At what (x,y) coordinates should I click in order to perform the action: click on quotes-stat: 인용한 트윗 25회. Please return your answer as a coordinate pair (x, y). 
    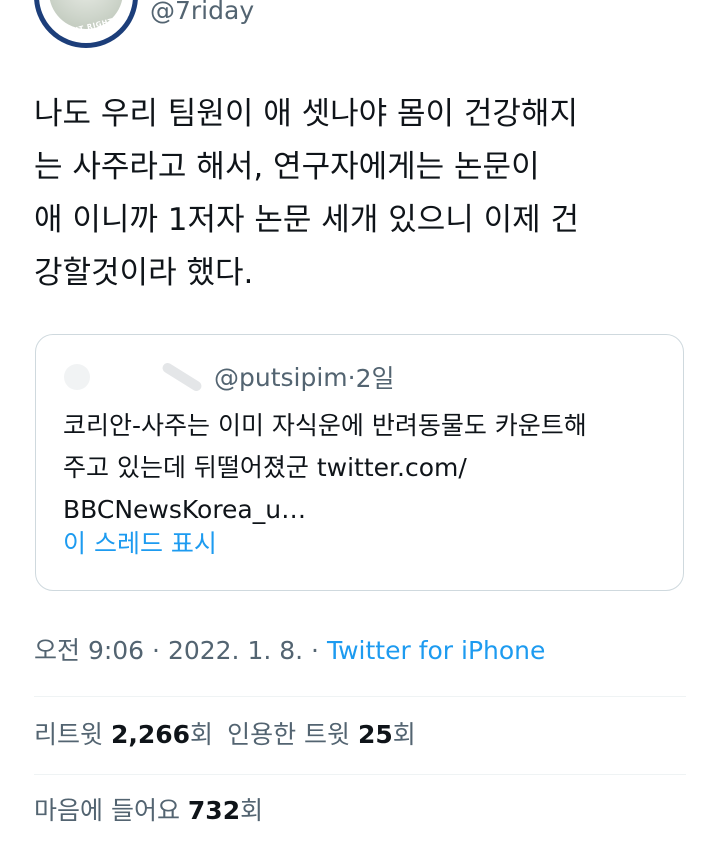
    Looking at the image, I should click on (321, 734).